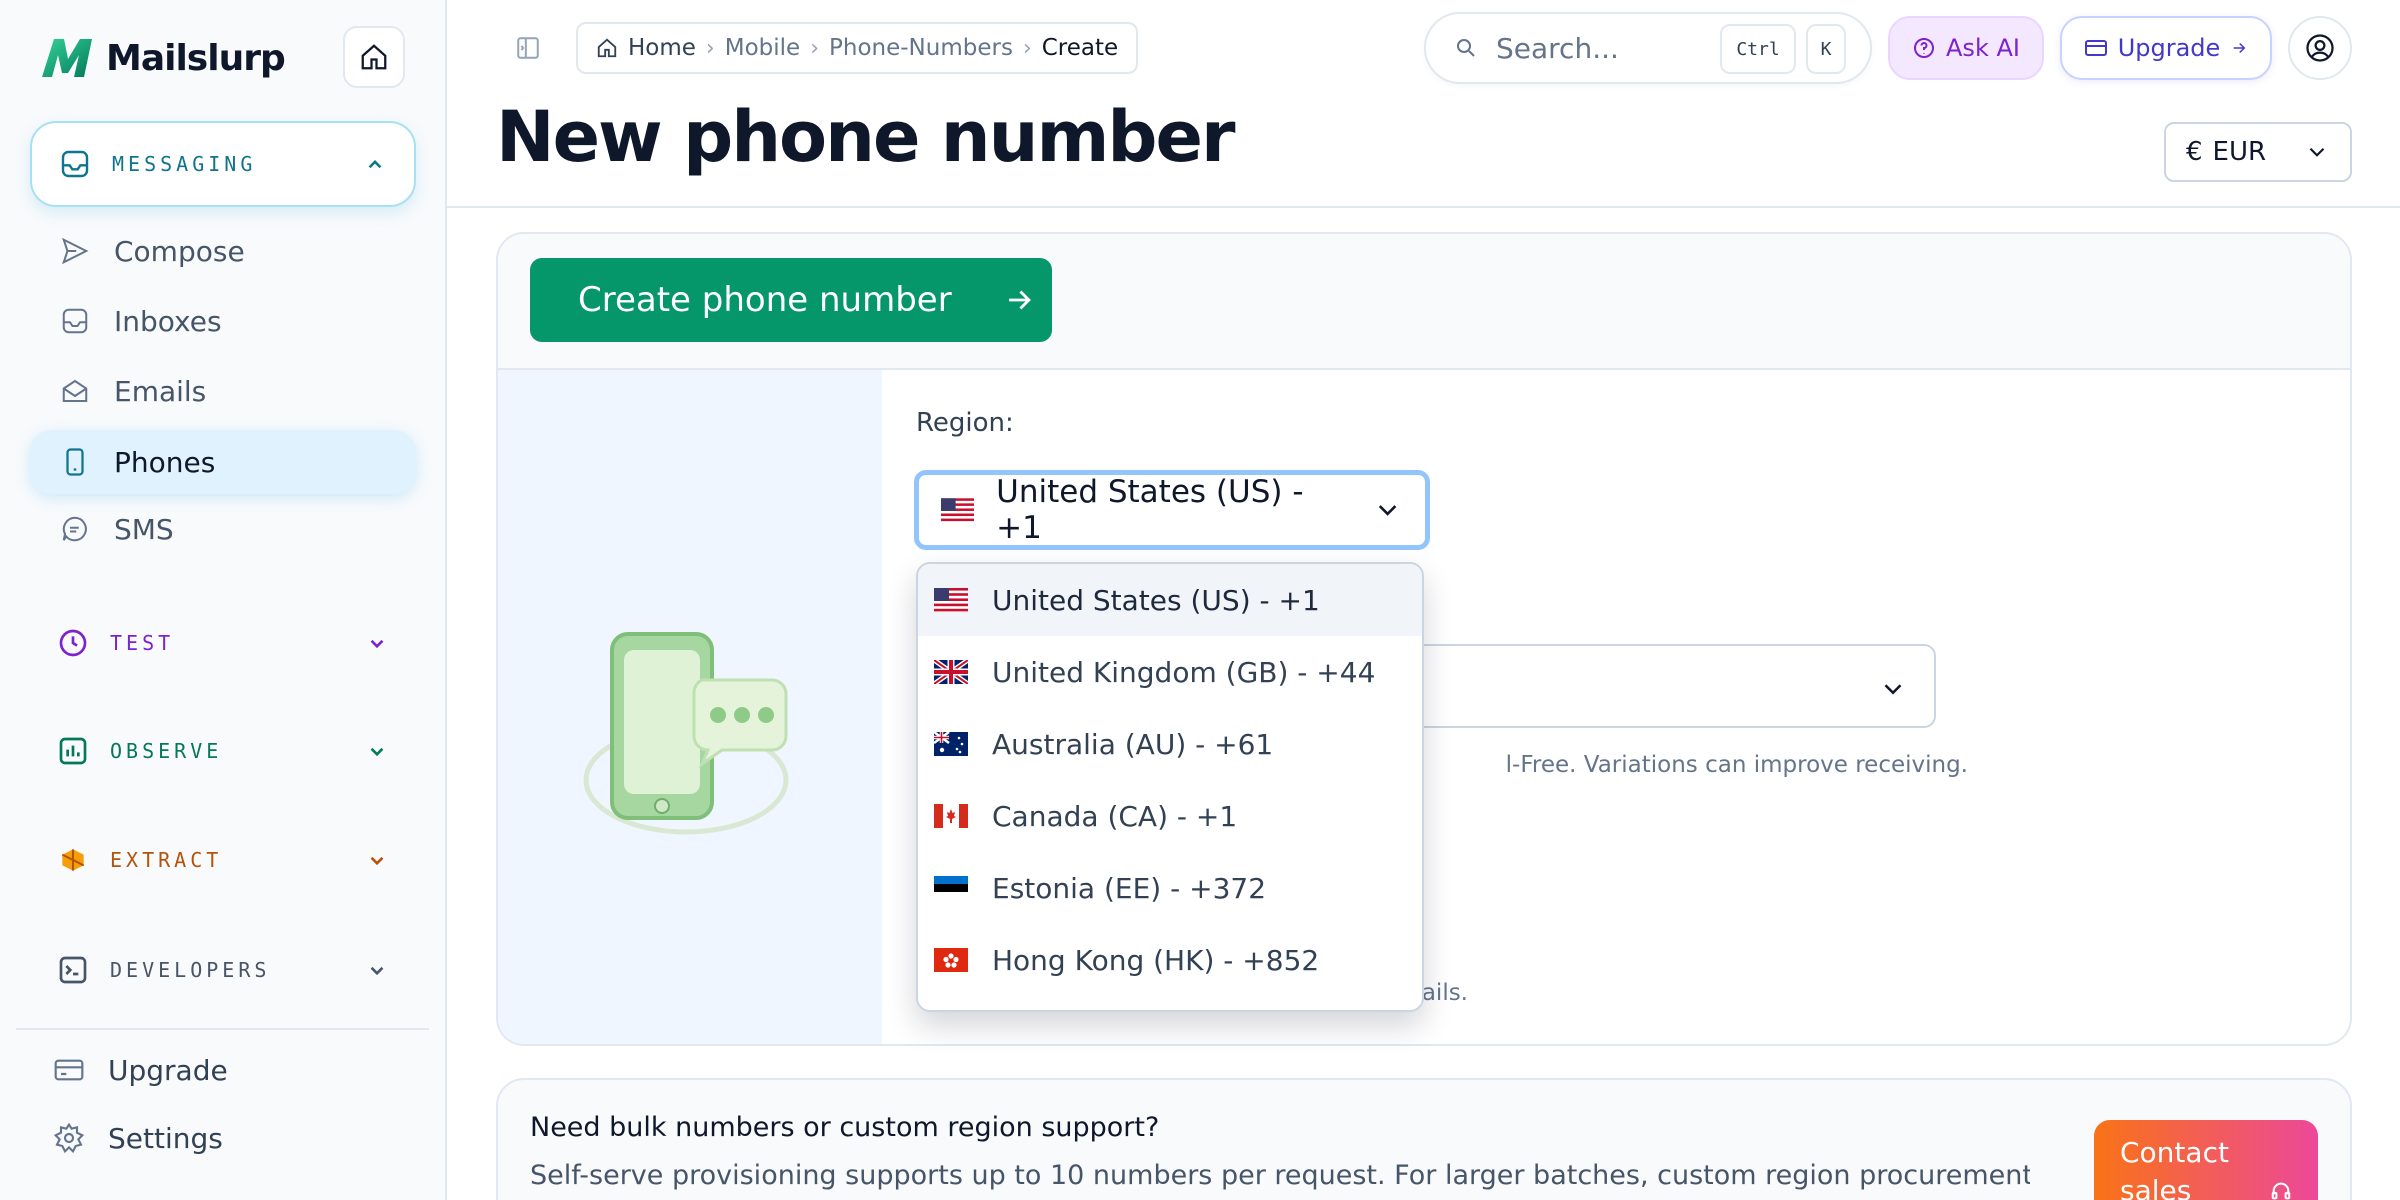 Image resolution: width=2400 pixels, height=1200 pixels. What do you see at coordinates (69, 1138) in the screenshot?
I see `gear-icon` at bounding box center [69, 1138].